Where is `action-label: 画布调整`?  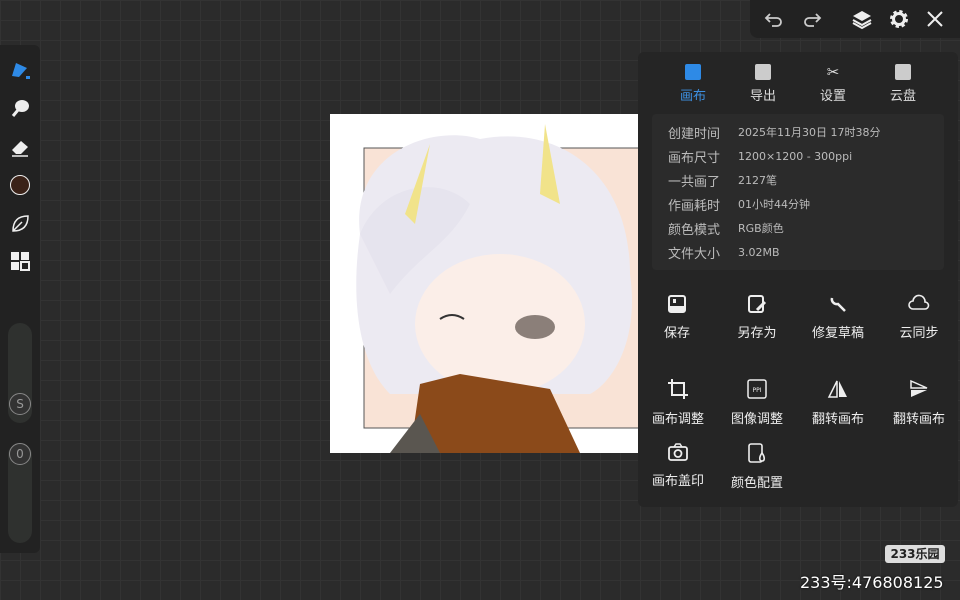 action-label: 画布调整 is located at coordinates (677, 419).